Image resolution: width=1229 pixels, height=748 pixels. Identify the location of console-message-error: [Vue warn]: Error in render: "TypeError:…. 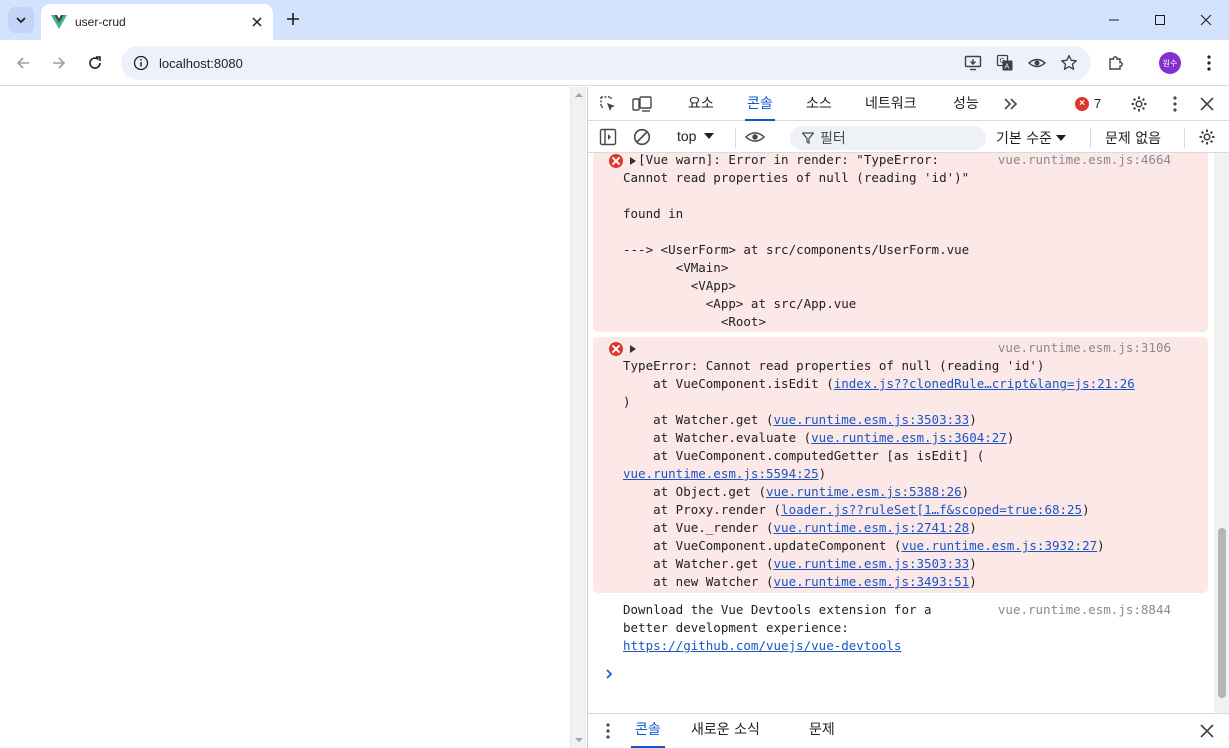
(900, 242).